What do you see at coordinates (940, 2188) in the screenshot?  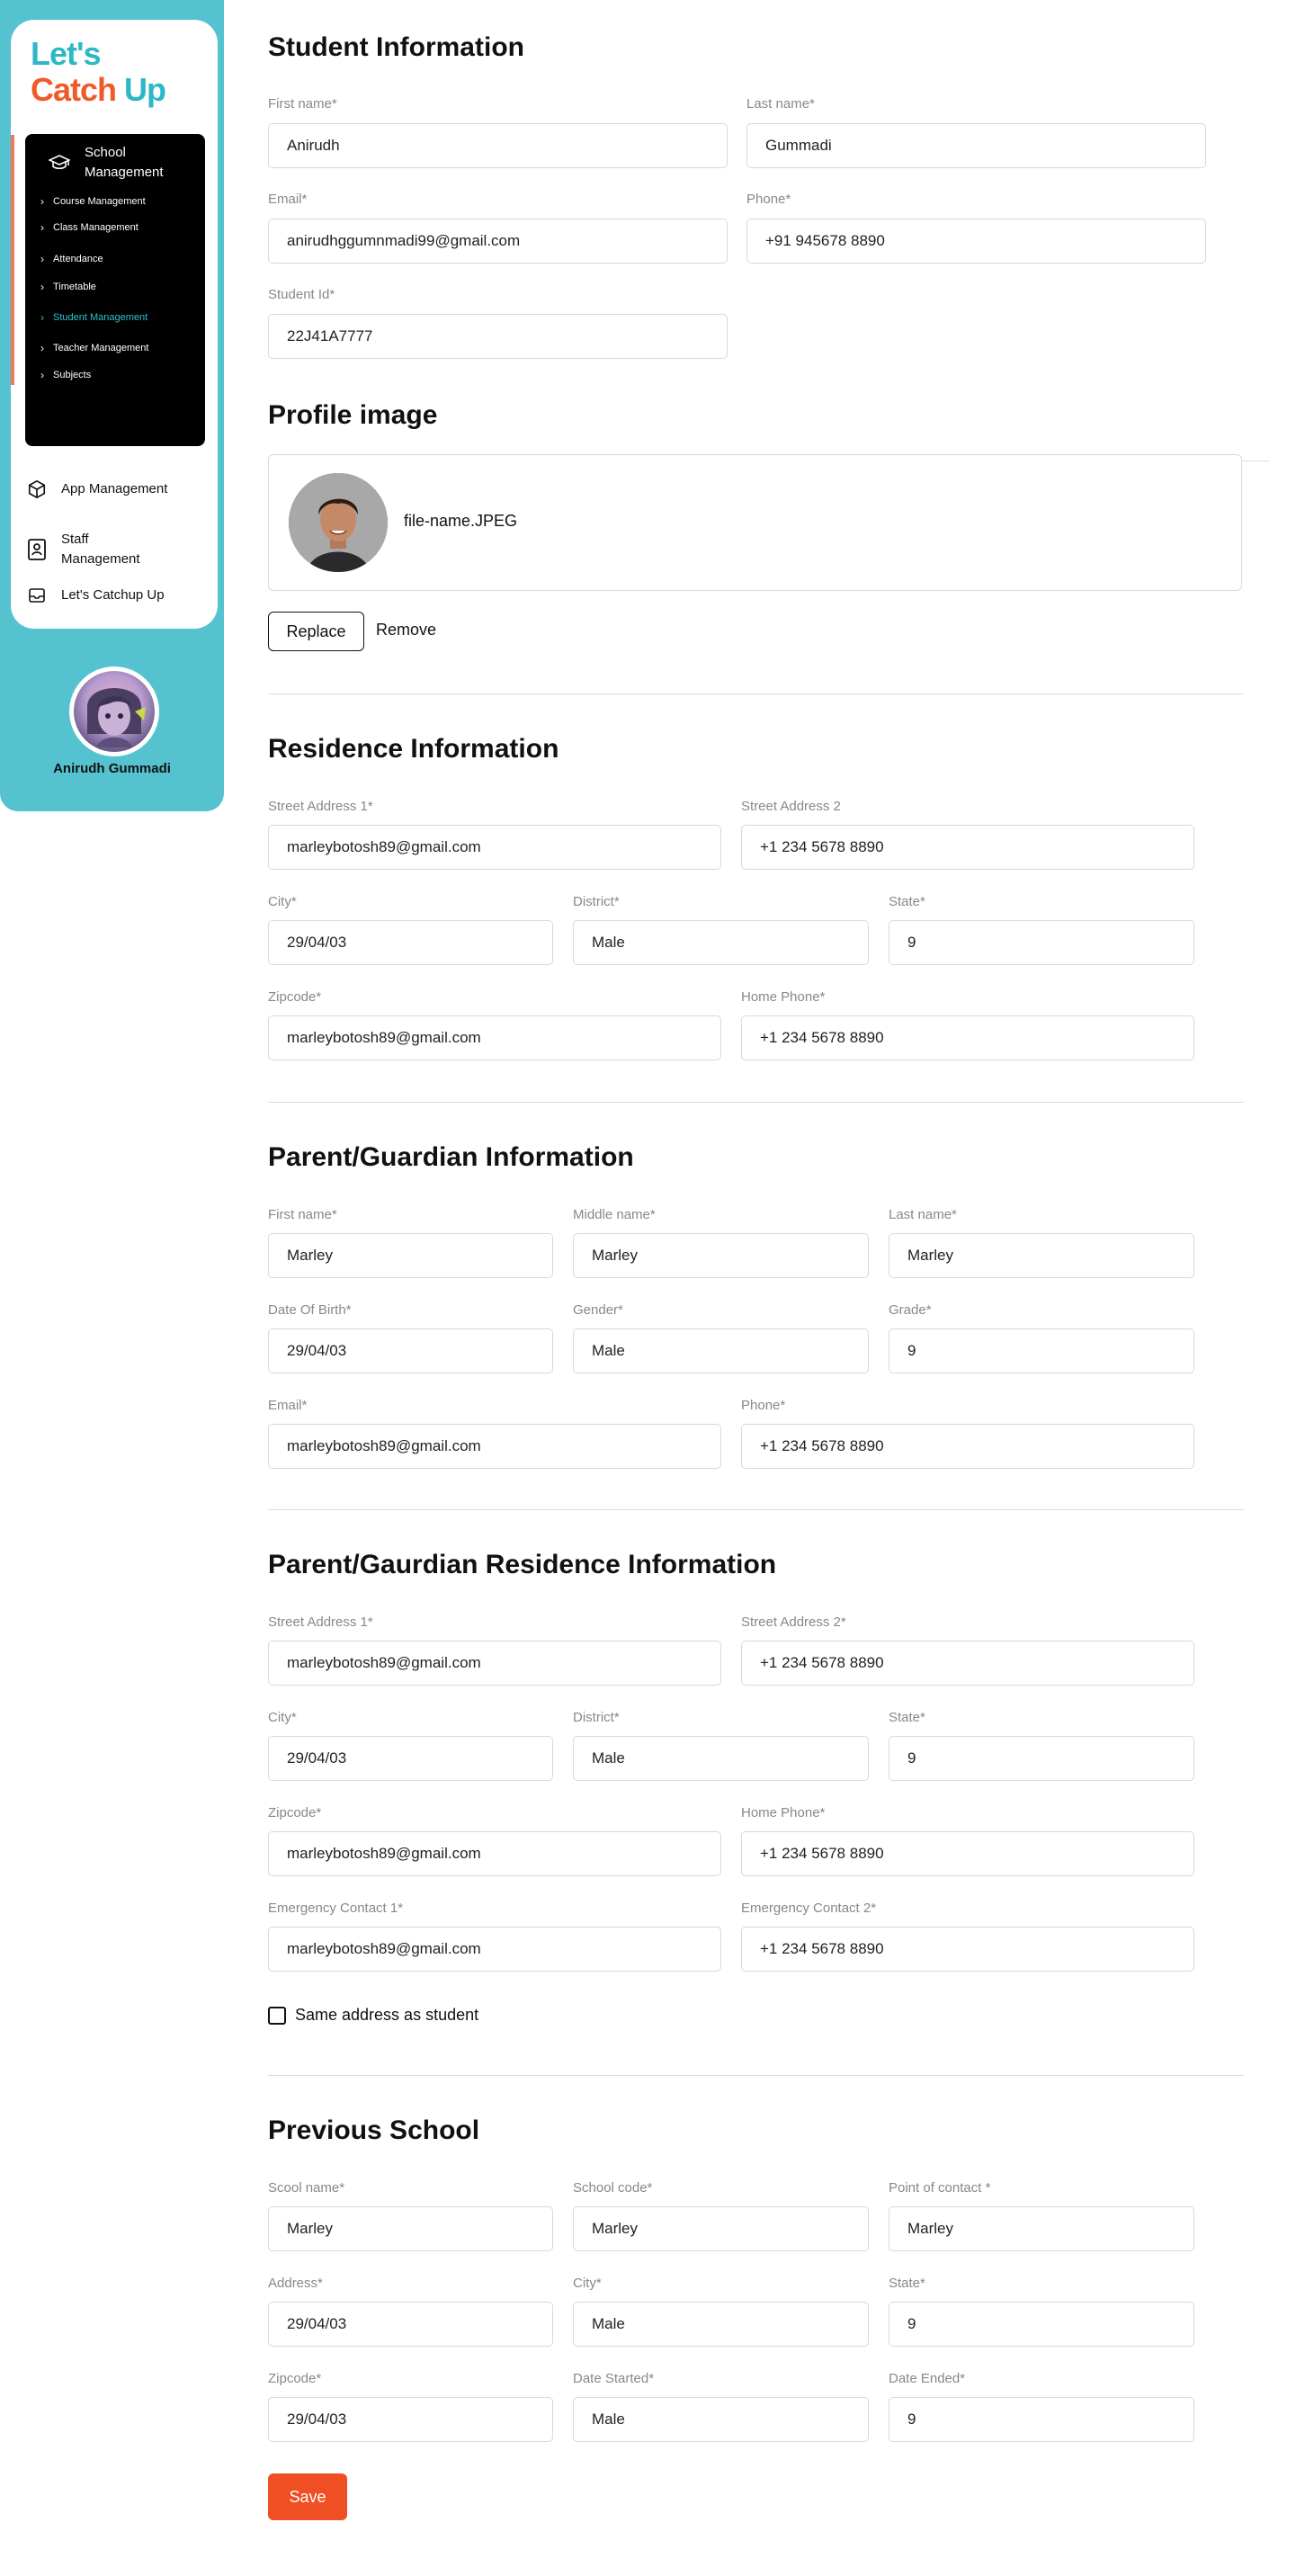 I see `point-of-contact-label: Point of contact *` at bounding box center [940, 2188].